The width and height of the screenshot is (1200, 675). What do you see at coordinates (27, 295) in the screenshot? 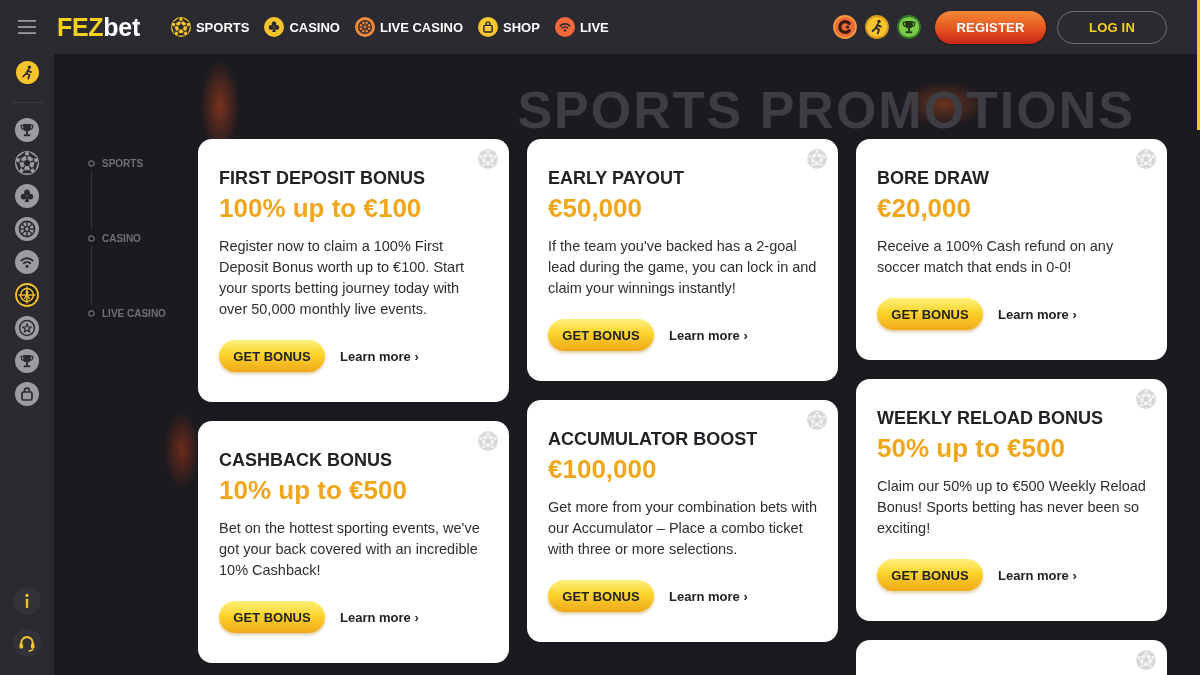
I see `crosshair-icon` at bounding box center [27, 295].